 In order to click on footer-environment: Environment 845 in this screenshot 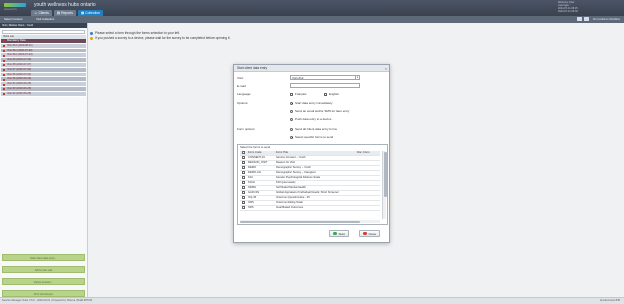, I will do `click(610, 300)`.